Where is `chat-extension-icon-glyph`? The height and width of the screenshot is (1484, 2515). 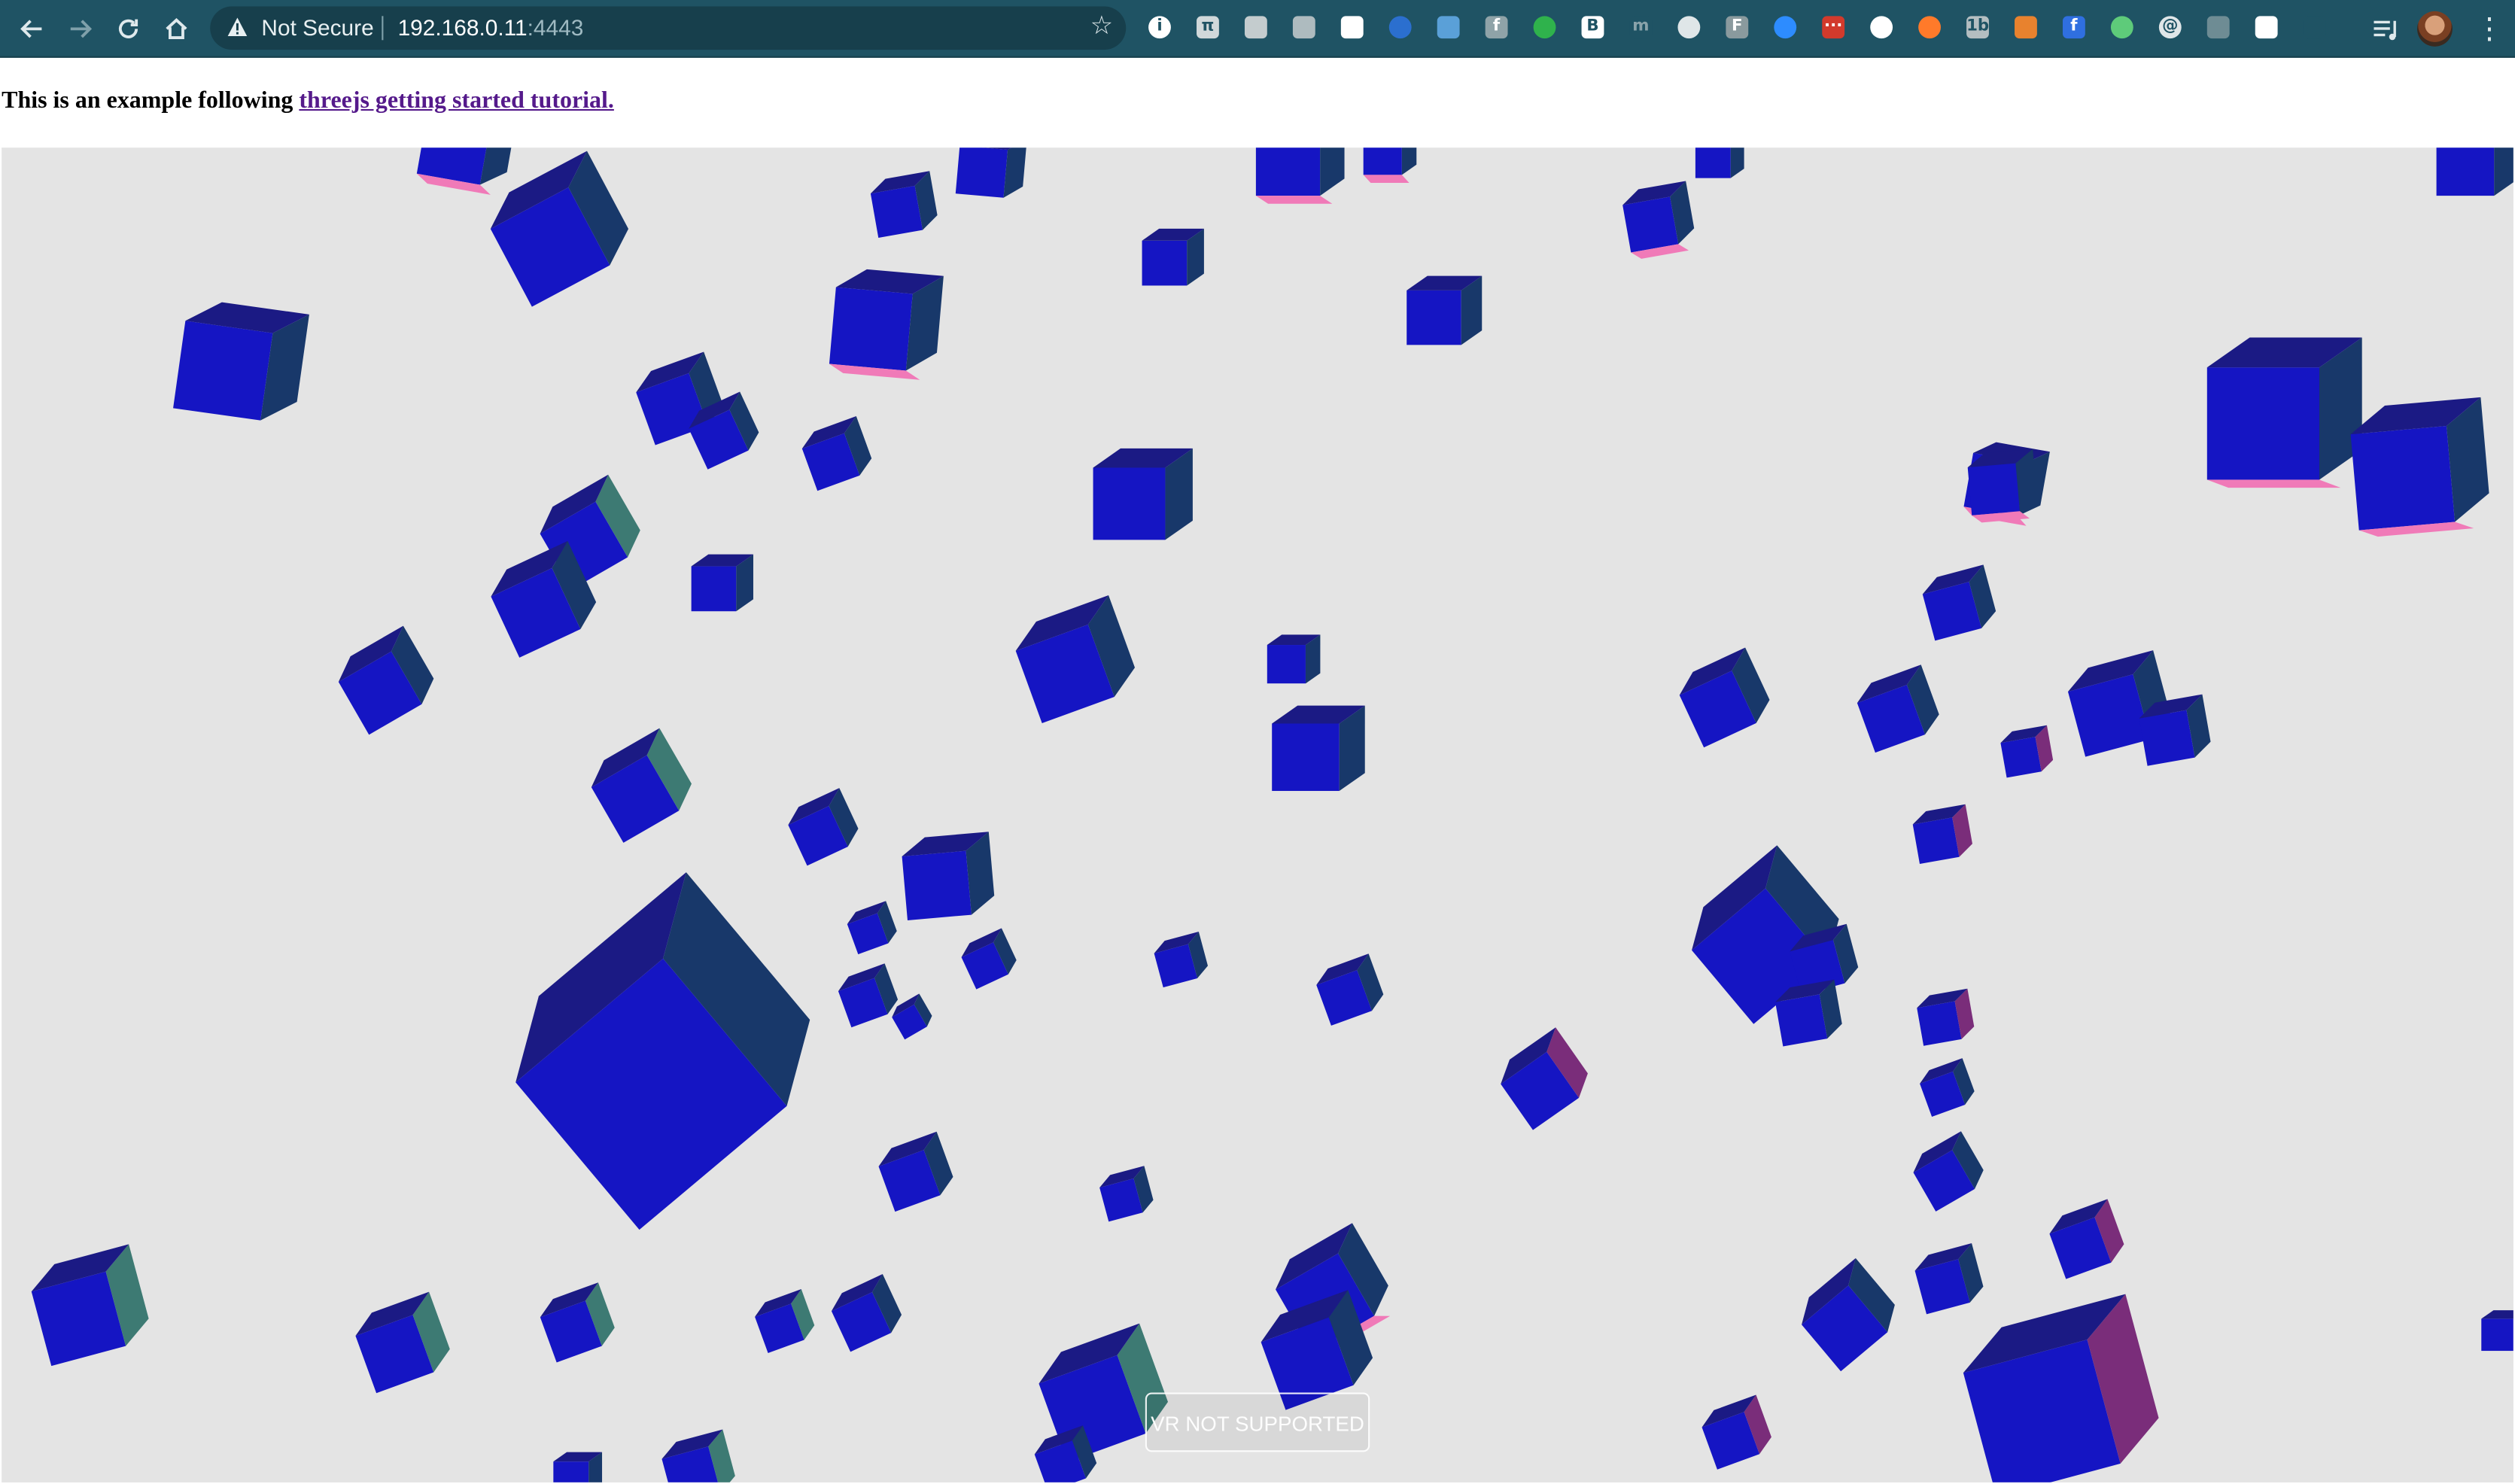 chat-extension-icon-glyph is located at coordinates (1303, 27).